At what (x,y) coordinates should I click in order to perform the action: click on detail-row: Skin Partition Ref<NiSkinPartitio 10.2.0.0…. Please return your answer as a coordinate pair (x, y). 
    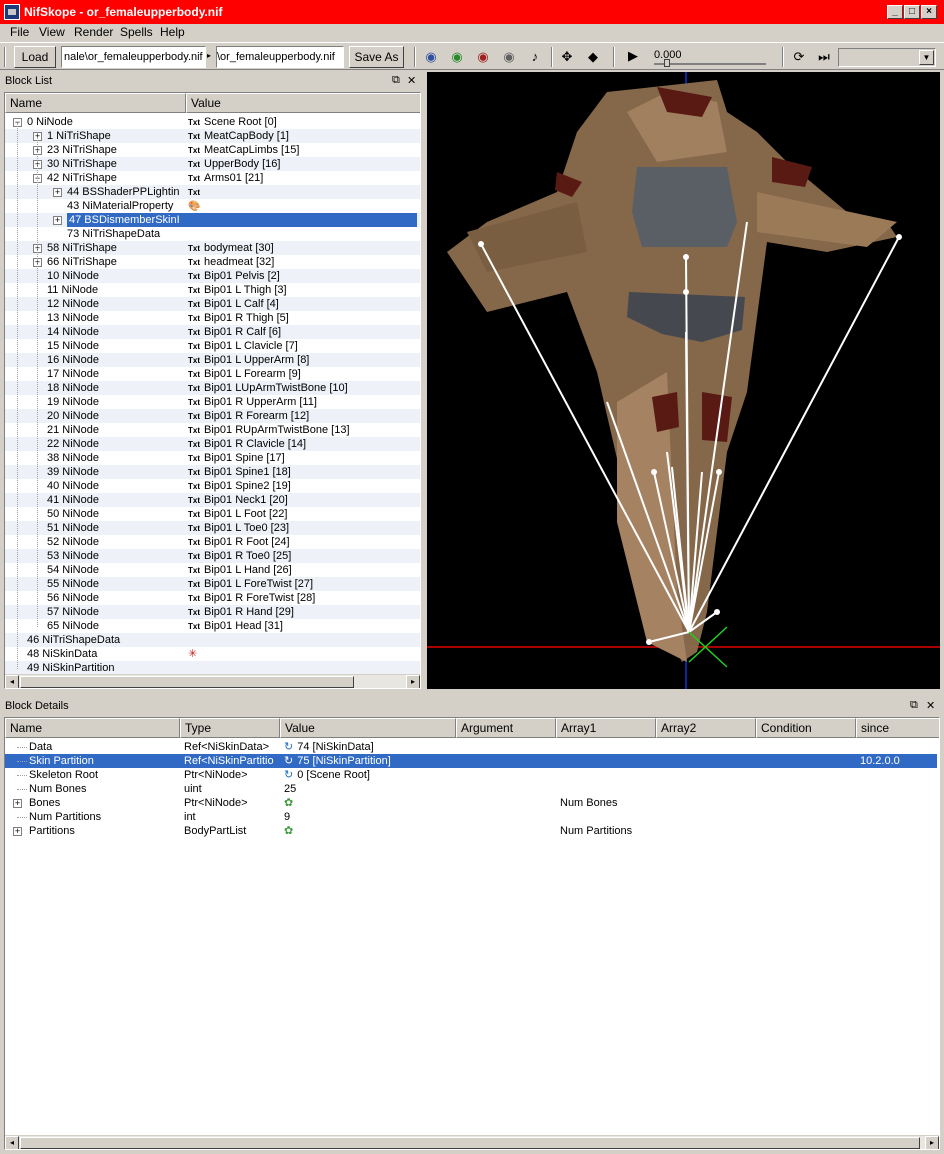
    Looking at the image, I should click on (471, 761).